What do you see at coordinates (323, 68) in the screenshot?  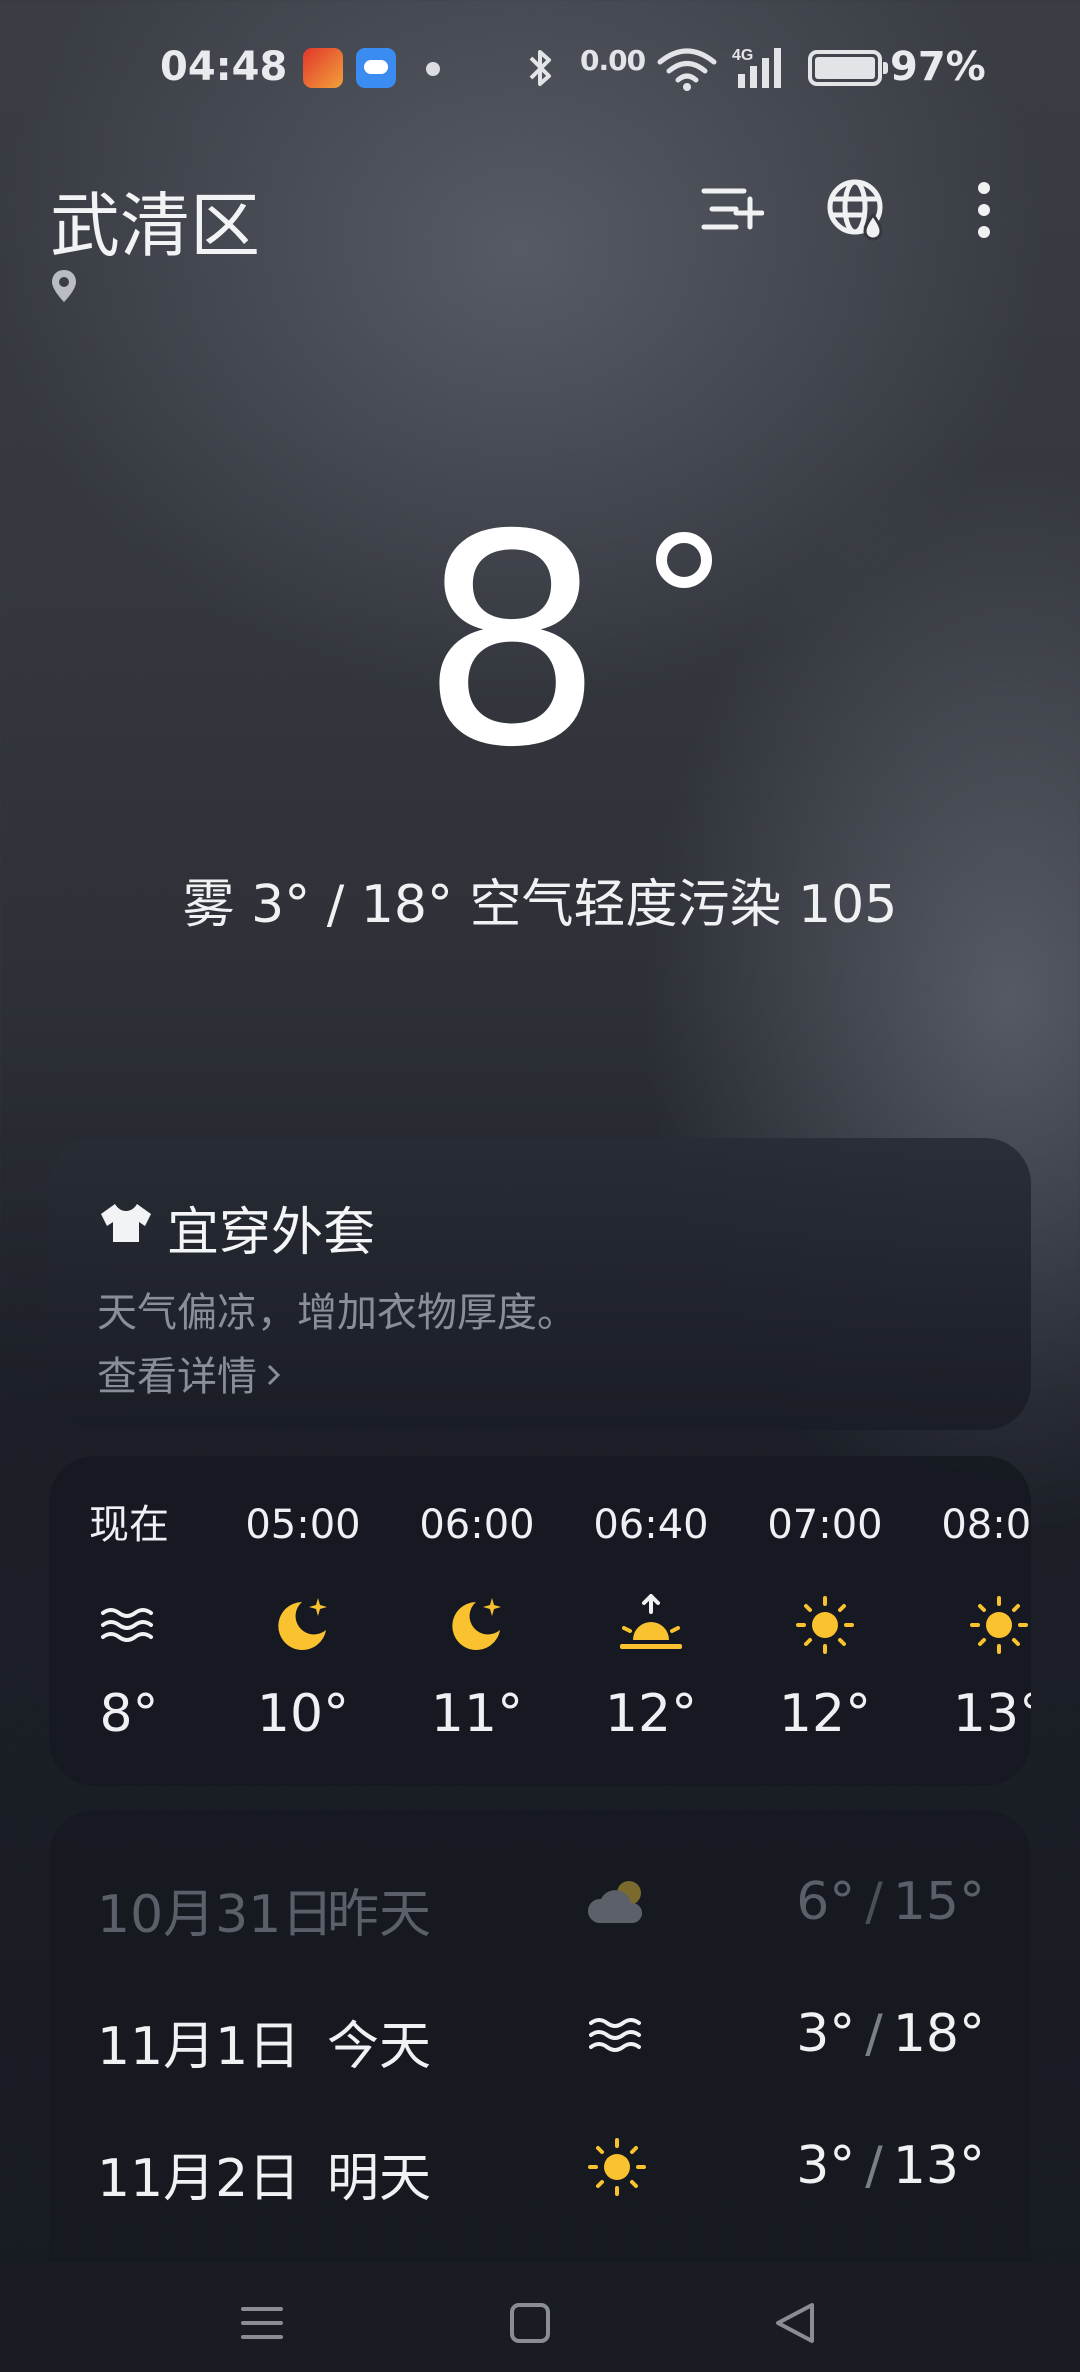 I see `app-notification-icon` at bounding box center [323, 68].